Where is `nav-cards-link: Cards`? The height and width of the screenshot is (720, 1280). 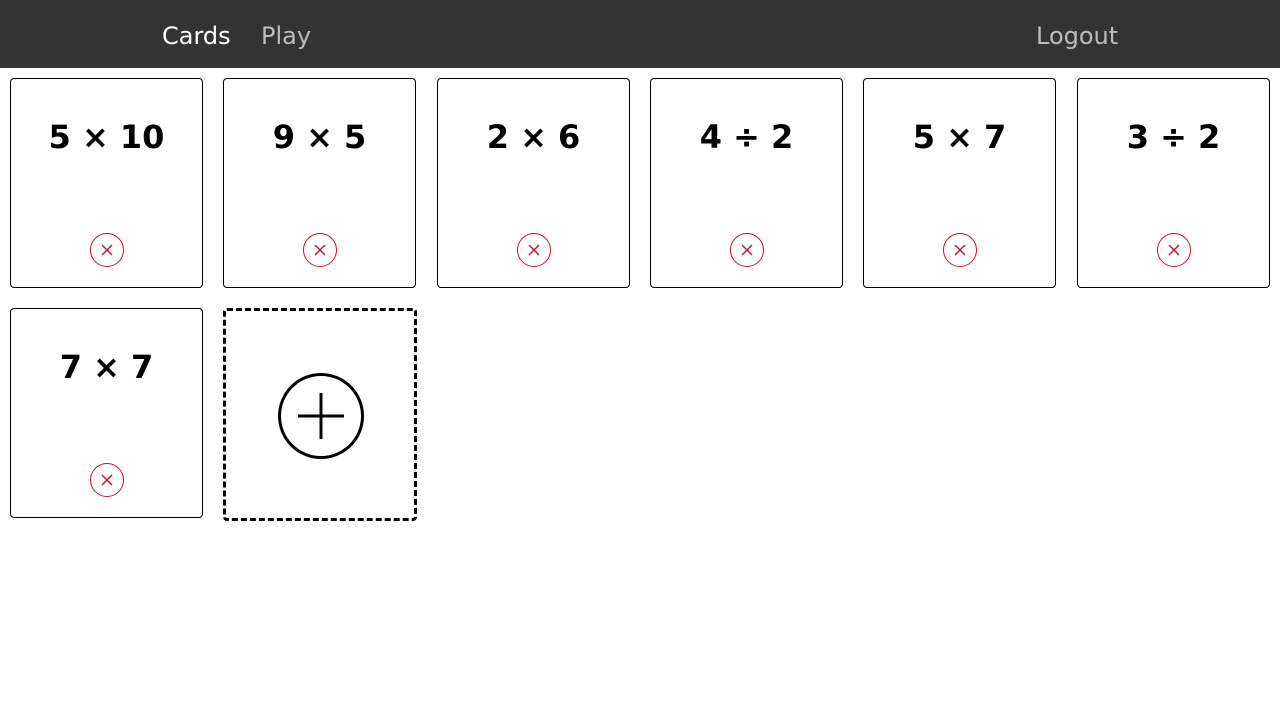 nav-cards-link: Cards is located at coordinates (196, 36).